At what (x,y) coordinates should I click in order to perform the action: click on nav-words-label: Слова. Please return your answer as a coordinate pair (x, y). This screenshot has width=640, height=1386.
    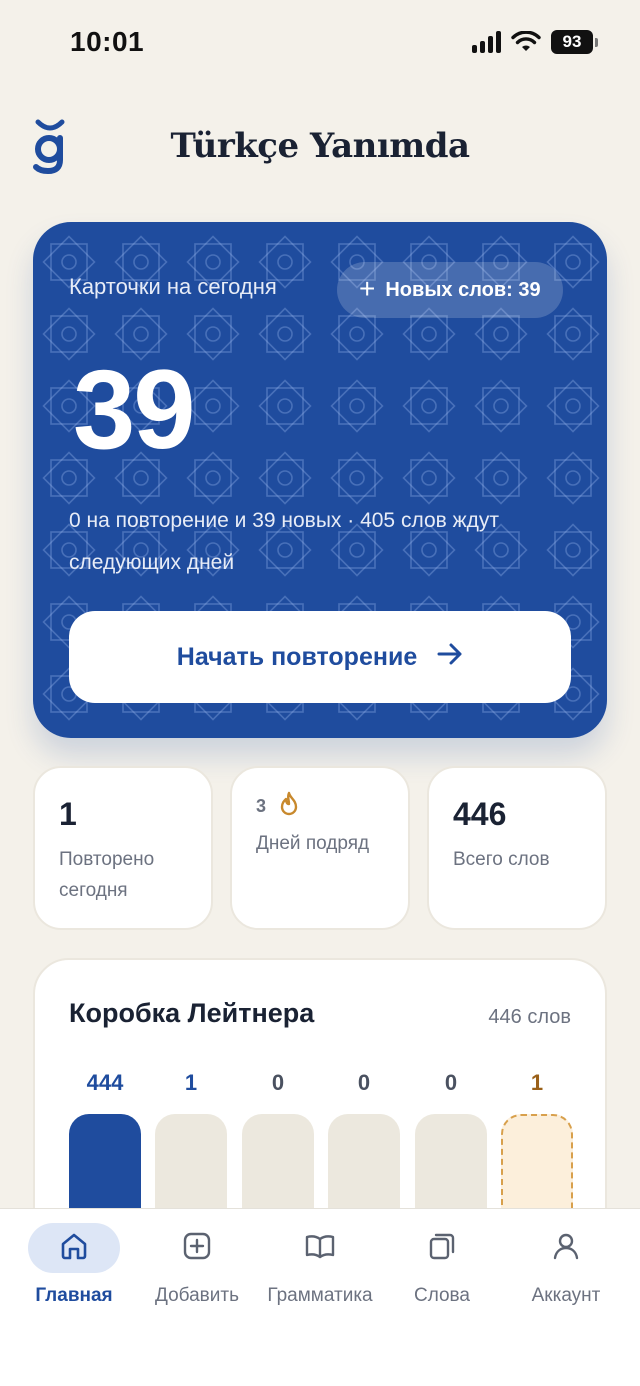
    Looking at the image, I should click on (442, 1295).